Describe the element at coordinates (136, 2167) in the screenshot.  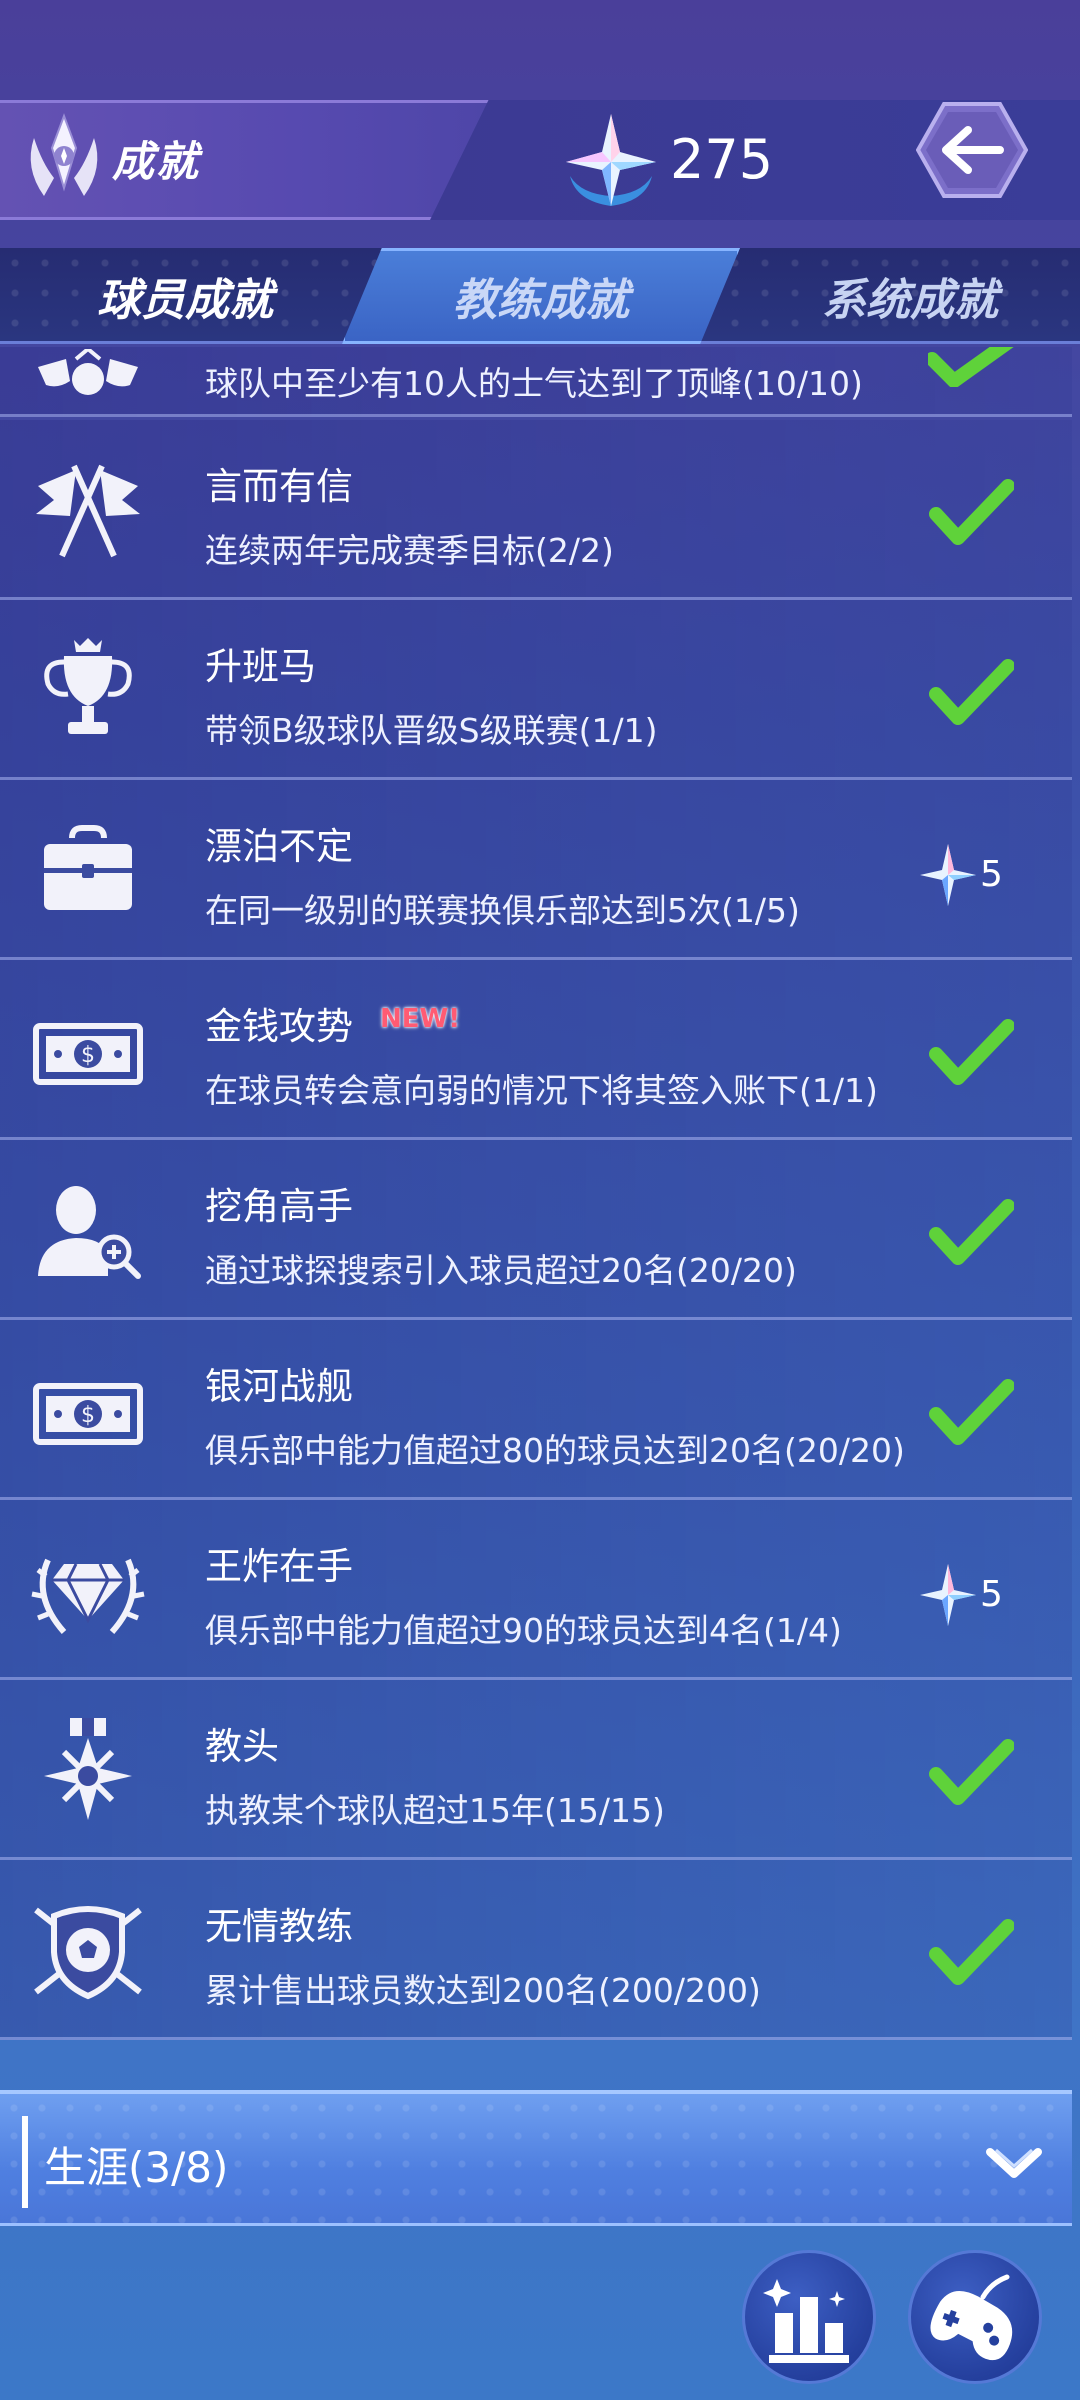
I see `career-label: 生涯(3/8)` at that location.